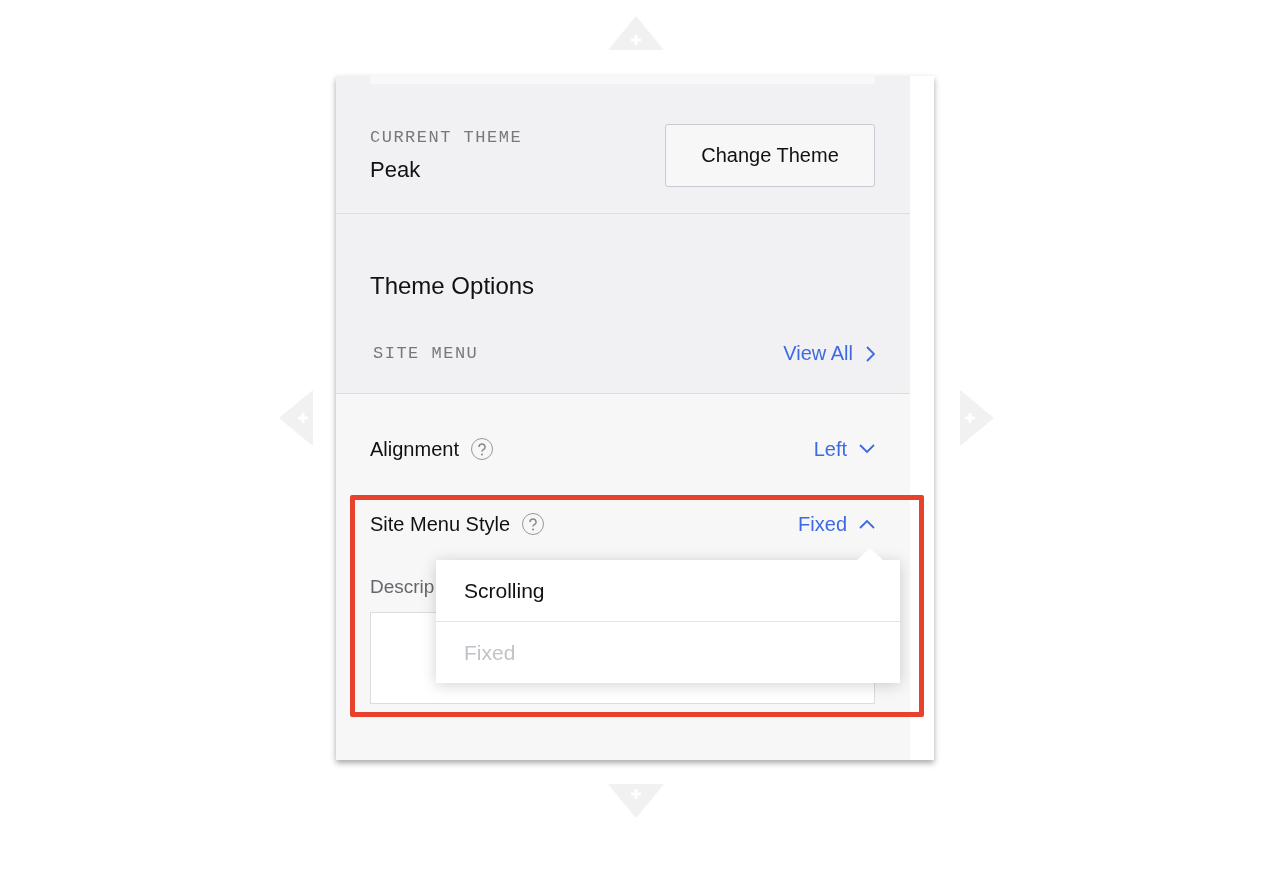 The image size is (1270, 892). I want to click on dropdown-option: Scrolling, so click(668, 590).